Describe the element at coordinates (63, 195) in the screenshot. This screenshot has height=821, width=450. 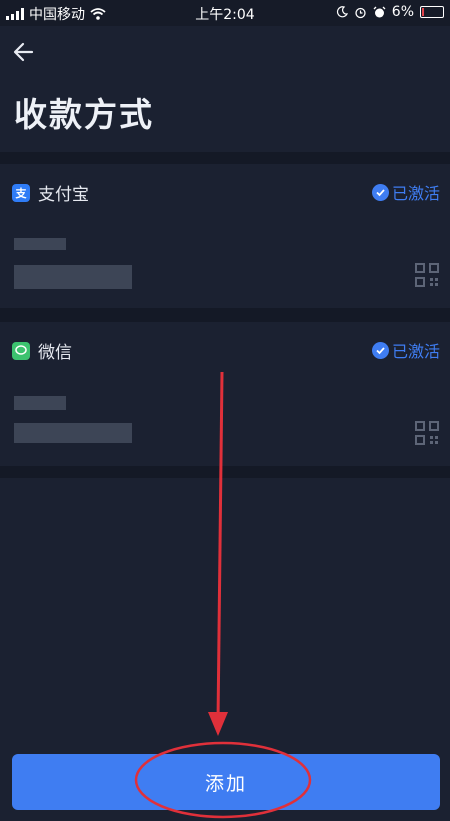
I see `payment-method-name: 支付宝` at that location.